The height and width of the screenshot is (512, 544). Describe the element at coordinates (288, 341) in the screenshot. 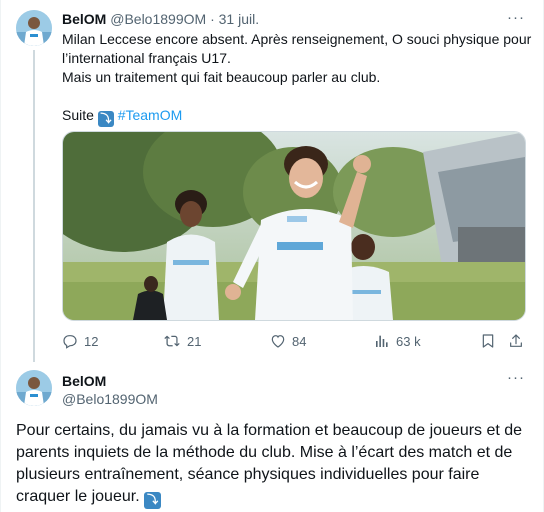

I see `like-button: 84` at that location.